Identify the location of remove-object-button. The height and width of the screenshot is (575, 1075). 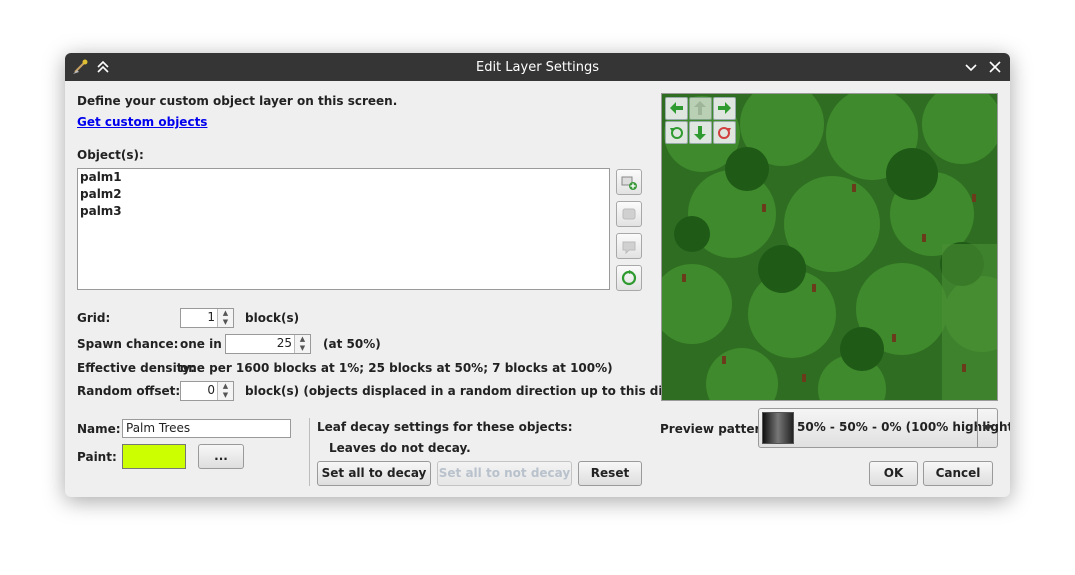
(629, 246).